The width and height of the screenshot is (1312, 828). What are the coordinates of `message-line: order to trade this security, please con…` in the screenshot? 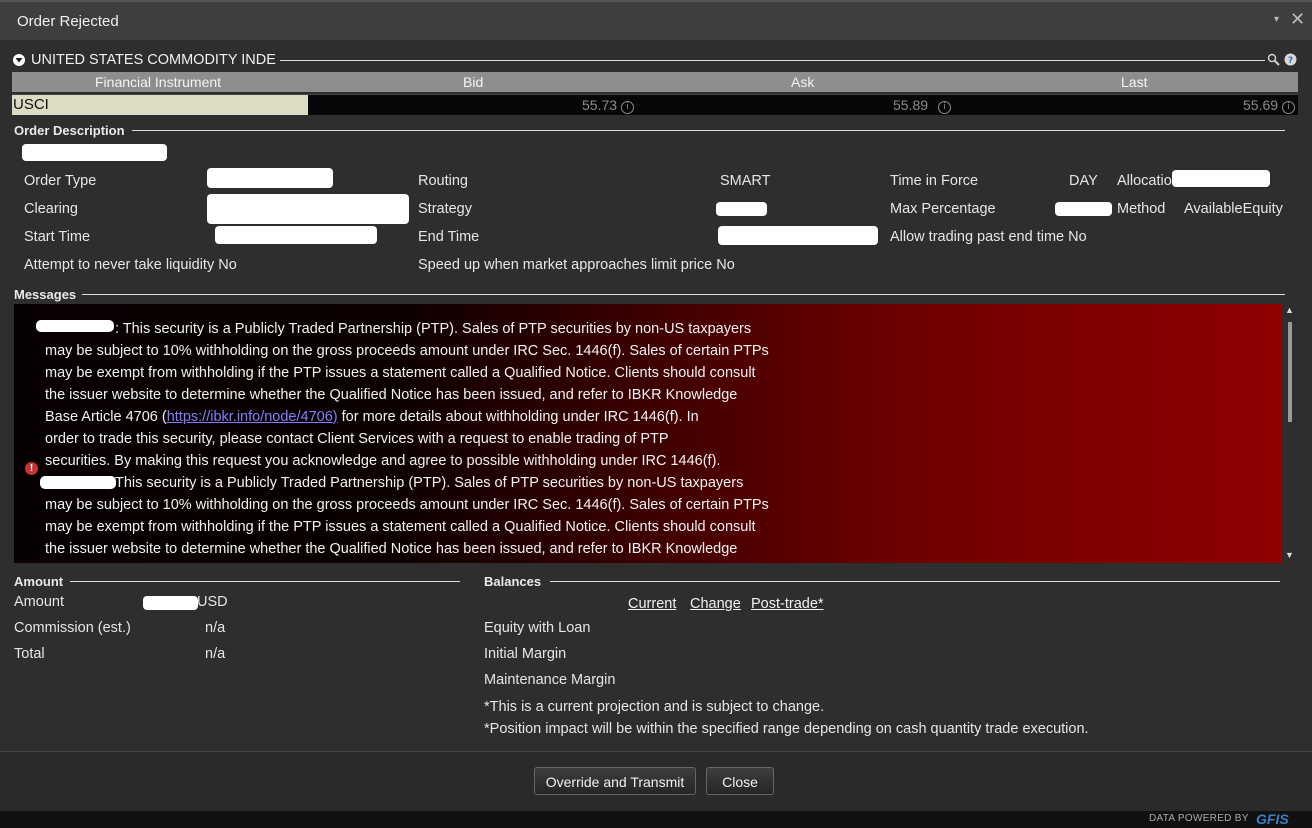 It's located at (357, 439).